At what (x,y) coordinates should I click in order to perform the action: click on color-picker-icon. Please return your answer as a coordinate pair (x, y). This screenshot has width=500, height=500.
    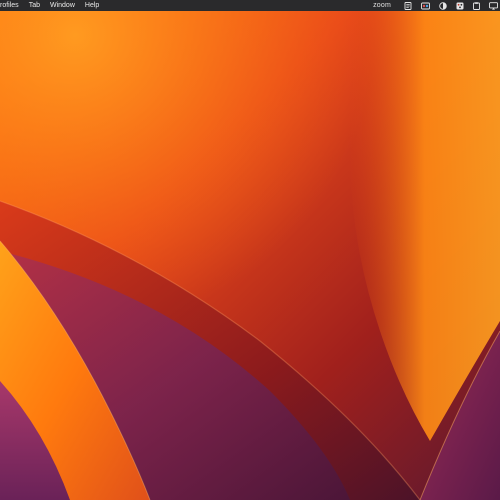
    Looking at the image, I should click on (425, 5).